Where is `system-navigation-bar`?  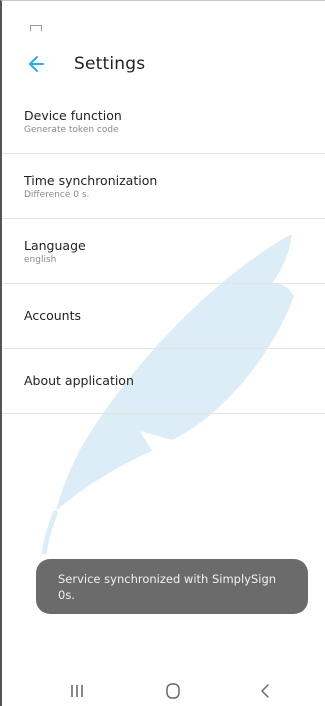
system-navigation-bar is located at coordinates (163, 688).